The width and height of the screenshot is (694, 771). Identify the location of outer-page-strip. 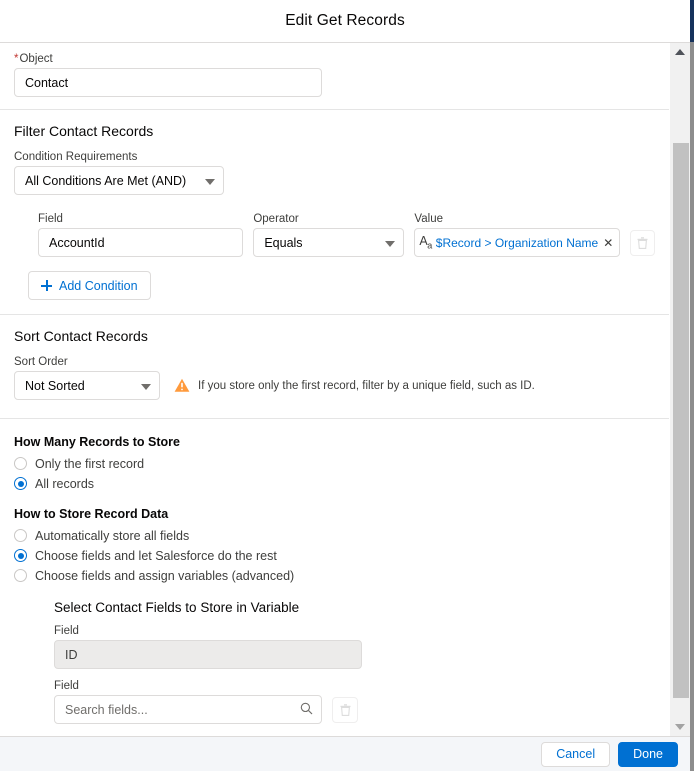
(692, 406).